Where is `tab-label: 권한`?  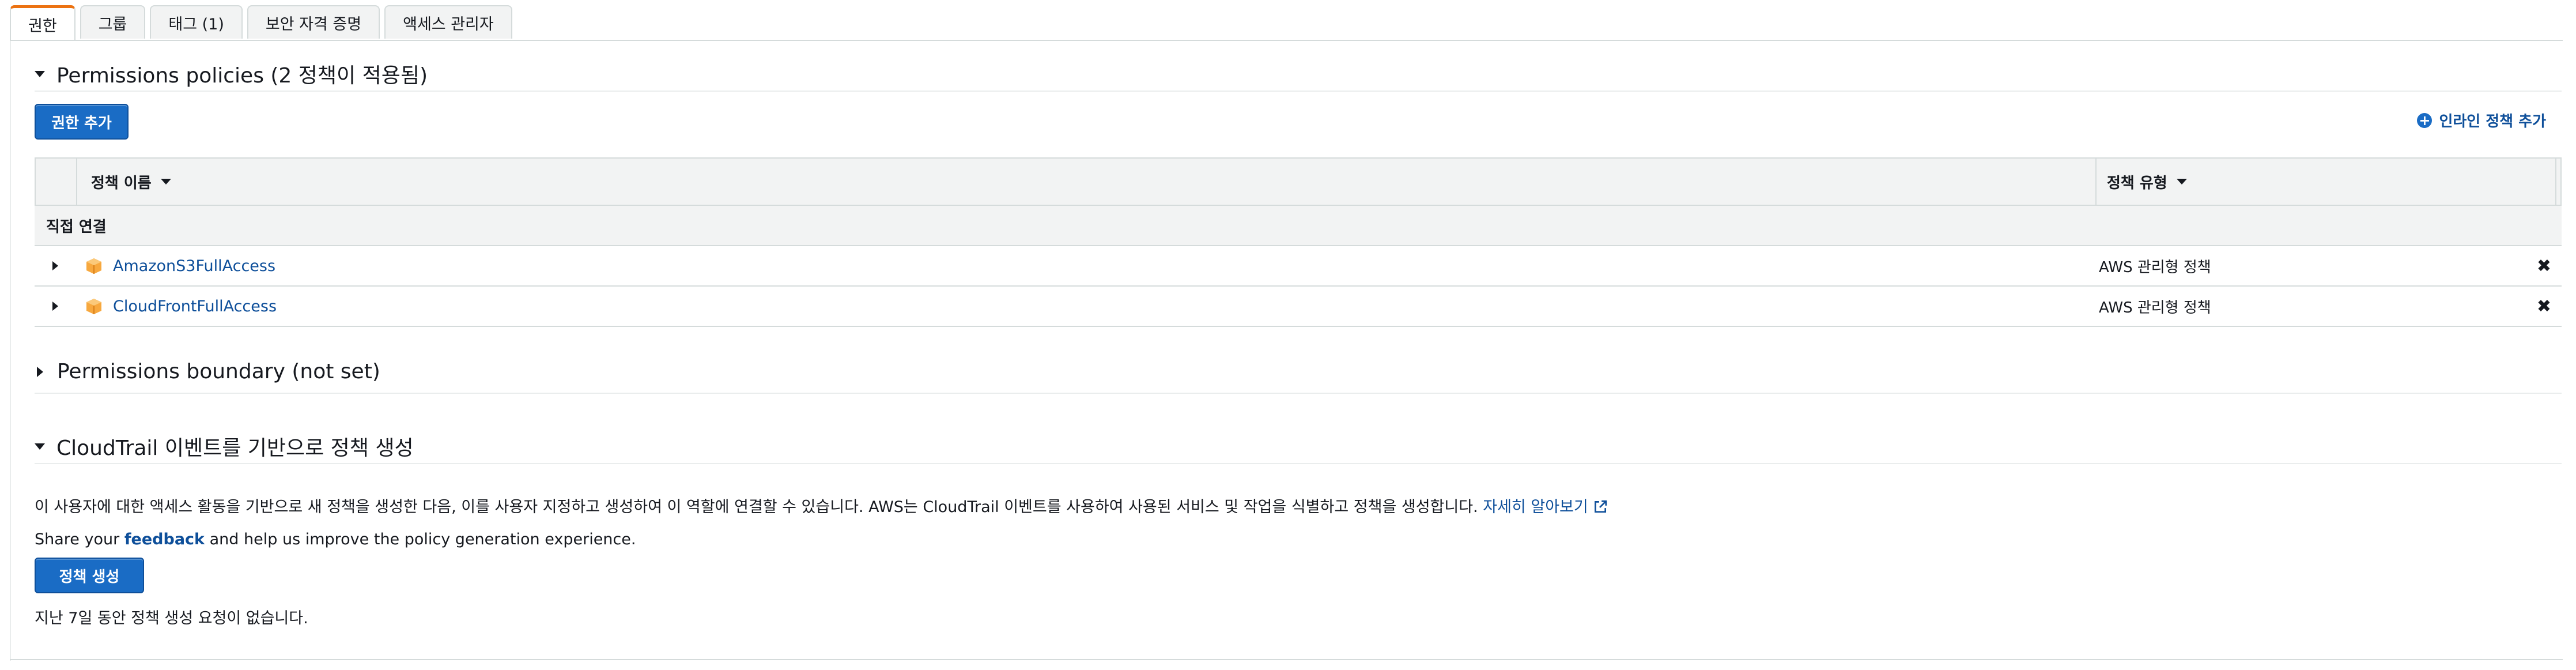 tab-label: 권한 is located at coordinates (42, 26).